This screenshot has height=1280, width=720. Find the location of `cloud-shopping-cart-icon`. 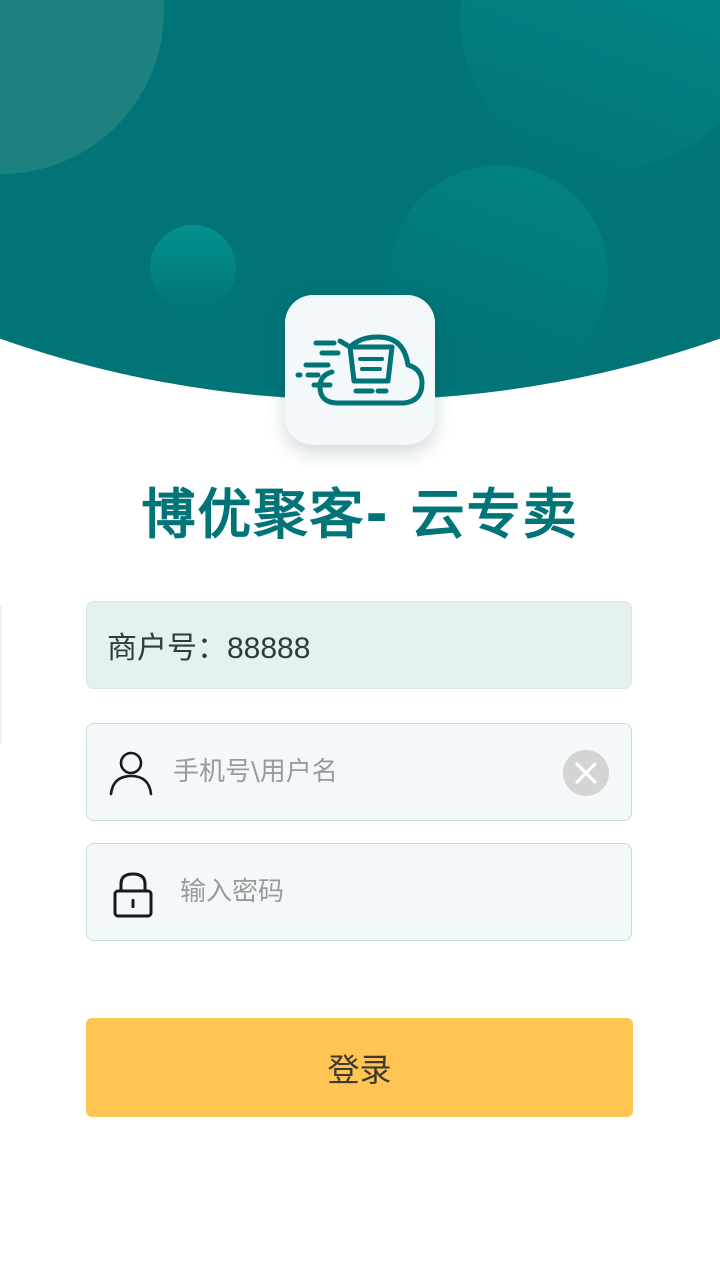

cloud-shopping-cart-icon is located at coordinates (360, 370).